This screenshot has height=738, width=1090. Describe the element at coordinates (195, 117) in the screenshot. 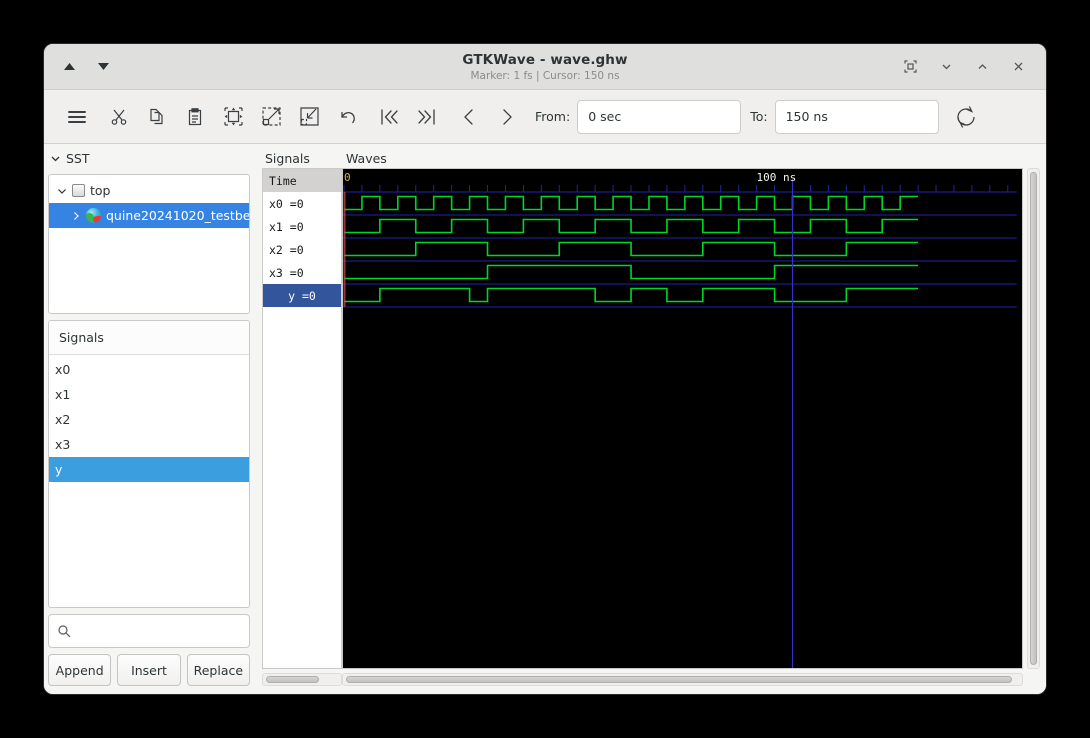

I see `clipboard-icon` at that location.